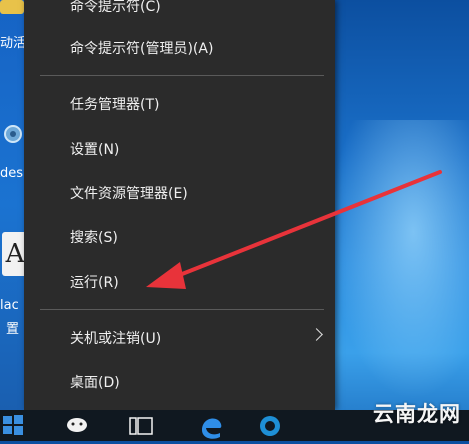 The image size is (469, 444). What do you see at coordinates (417, 414) in the screenshot?
I see `watermark-text: 云南龙网` at bounding box center [417, 414].